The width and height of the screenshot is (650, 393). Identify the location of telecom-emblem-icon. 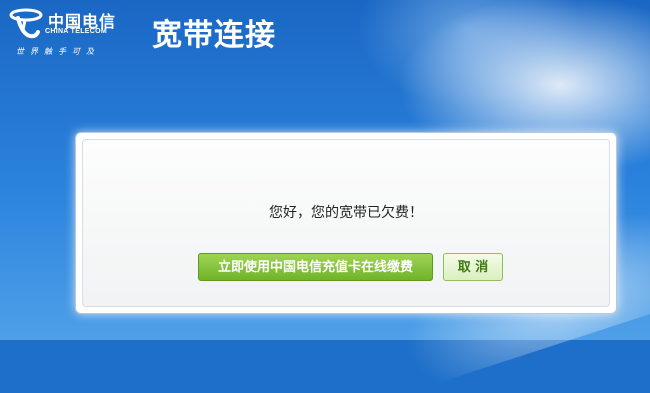
(26, 23).